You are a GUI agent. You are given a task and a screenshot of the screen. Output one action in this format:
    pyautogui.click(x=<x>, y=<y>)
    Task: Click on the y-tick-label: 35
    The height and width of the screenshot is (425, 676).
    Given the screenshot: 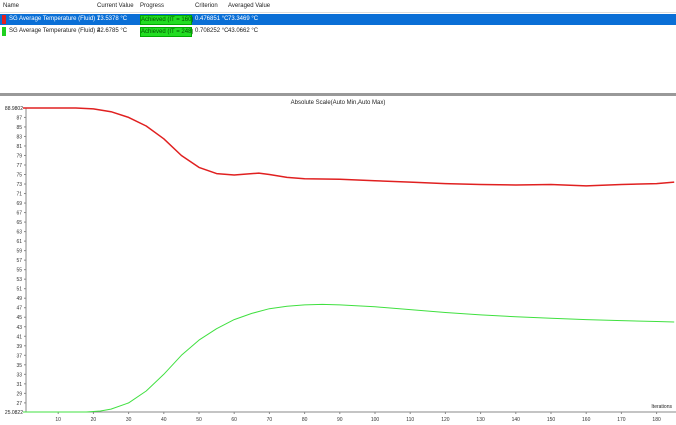 What is the action you would take?
    pyautogui.click(x=19, y=366)
    